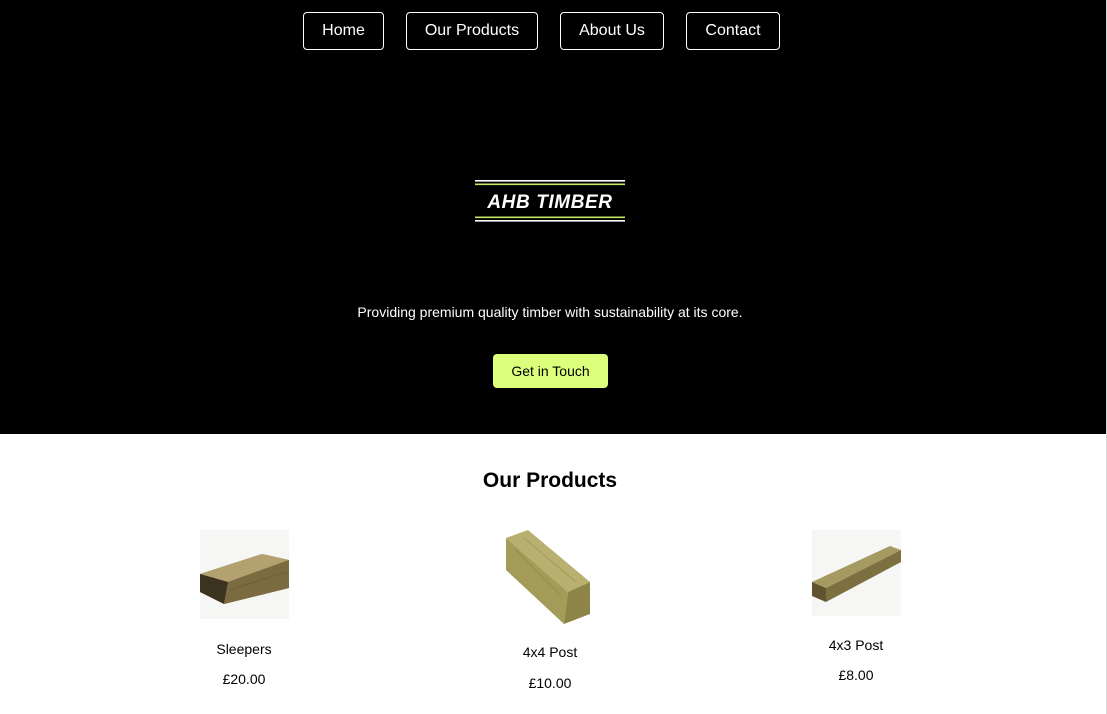  Describe the element at coordinates (547, 577) in the screenshot. I see `4x4-post-image` at that location.